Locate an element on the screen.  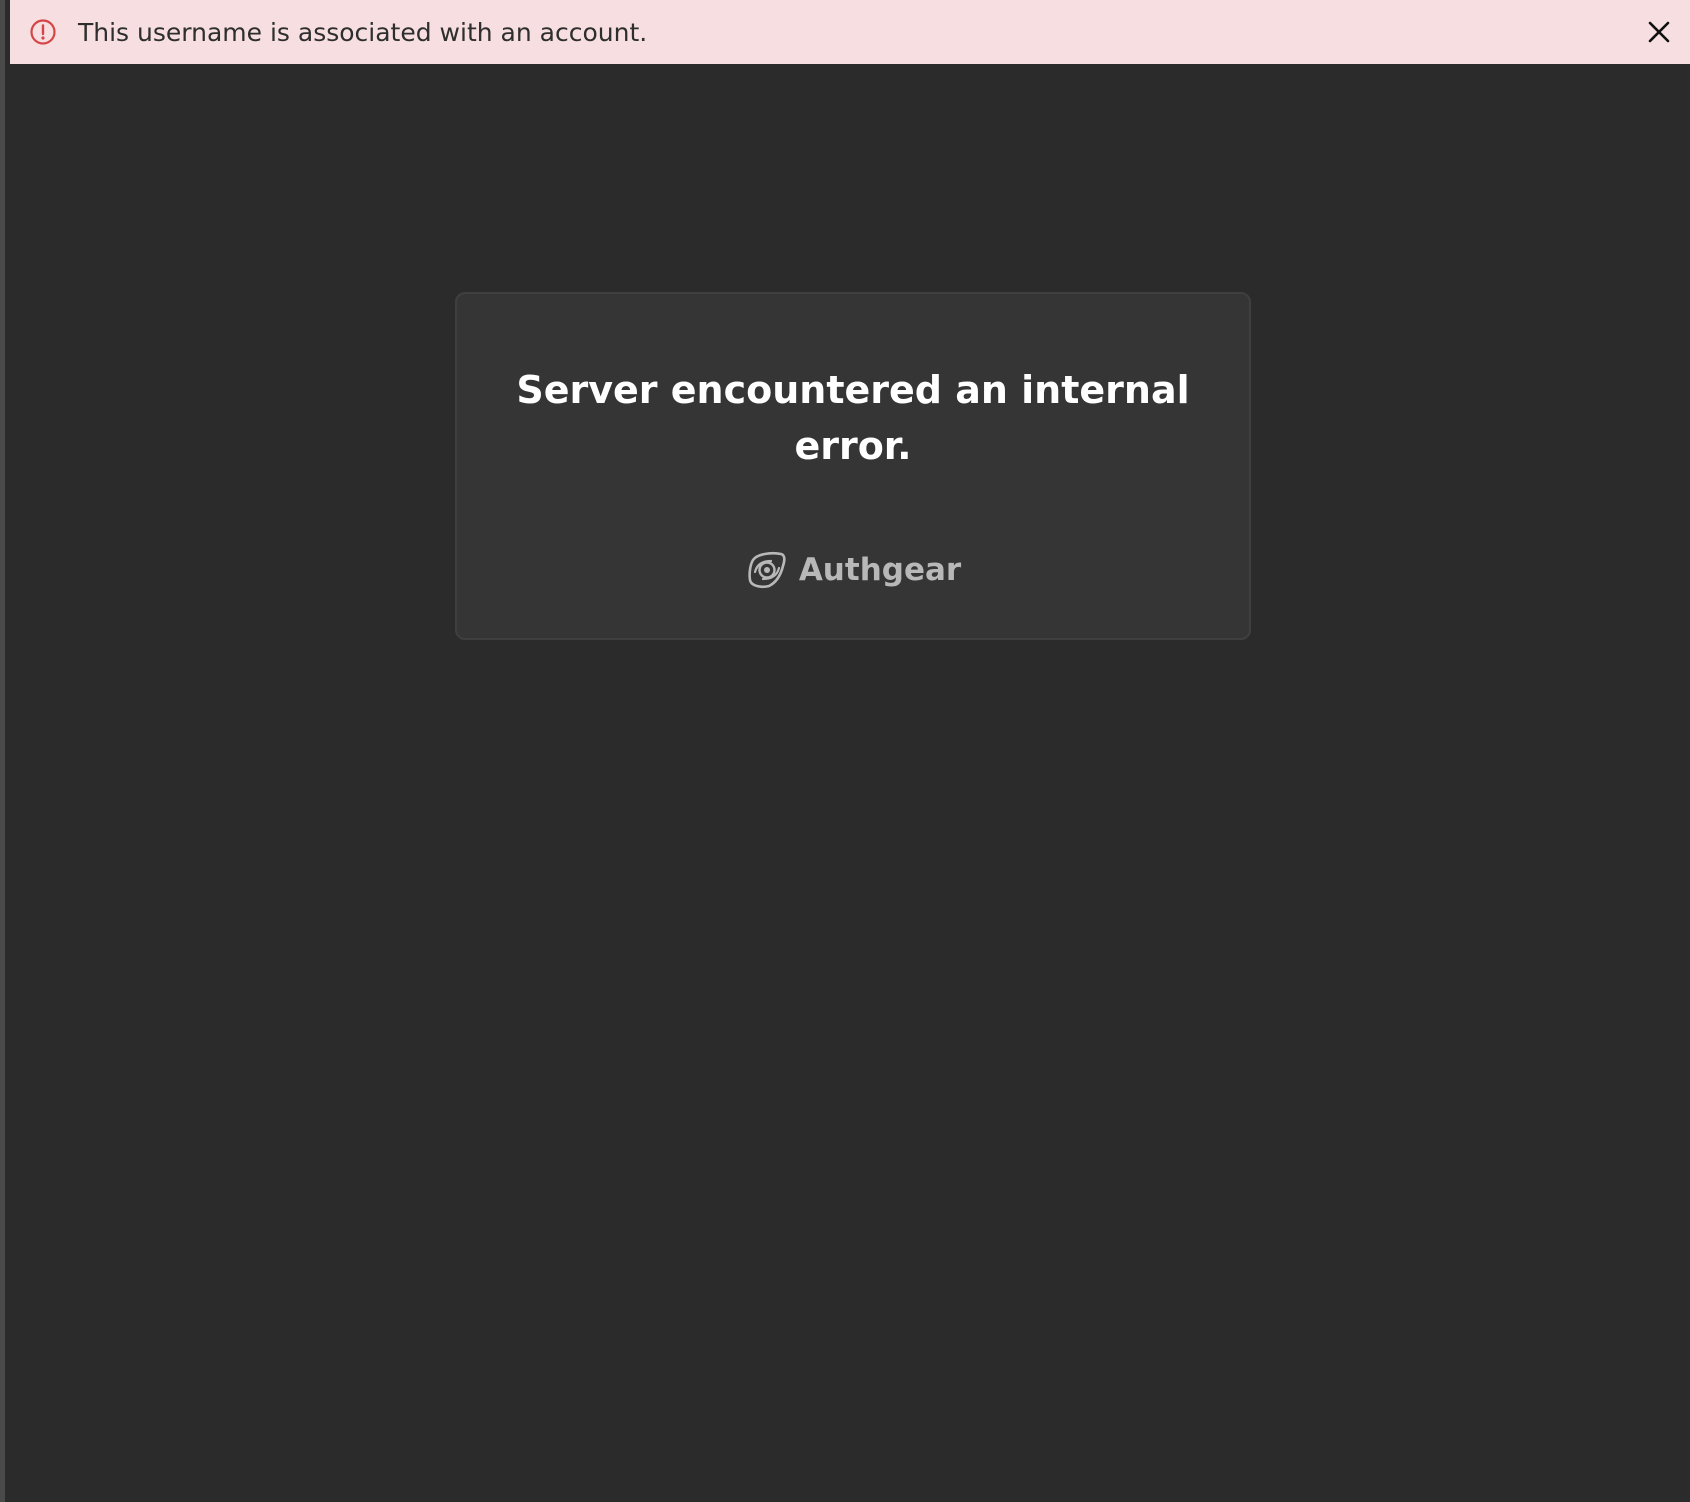
close-icon is located at coordinates (1659, 32).